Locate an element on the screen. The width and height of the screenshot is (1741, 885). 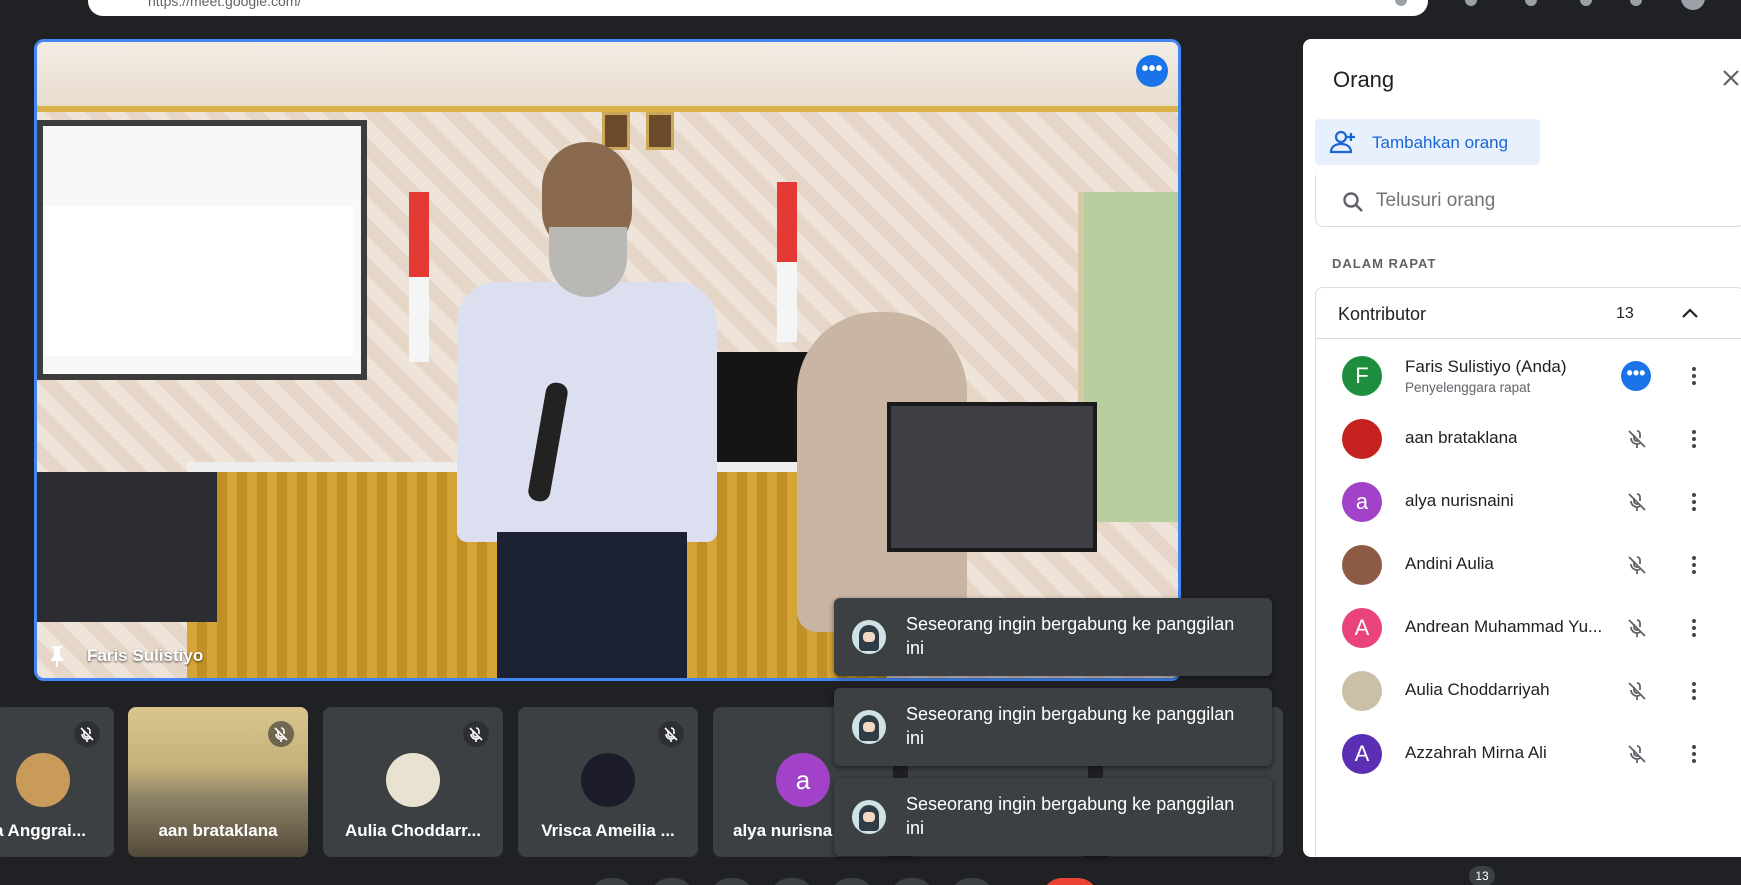
participant-row: Aulia Choddarriyah is located at coordinates (1528, 689).